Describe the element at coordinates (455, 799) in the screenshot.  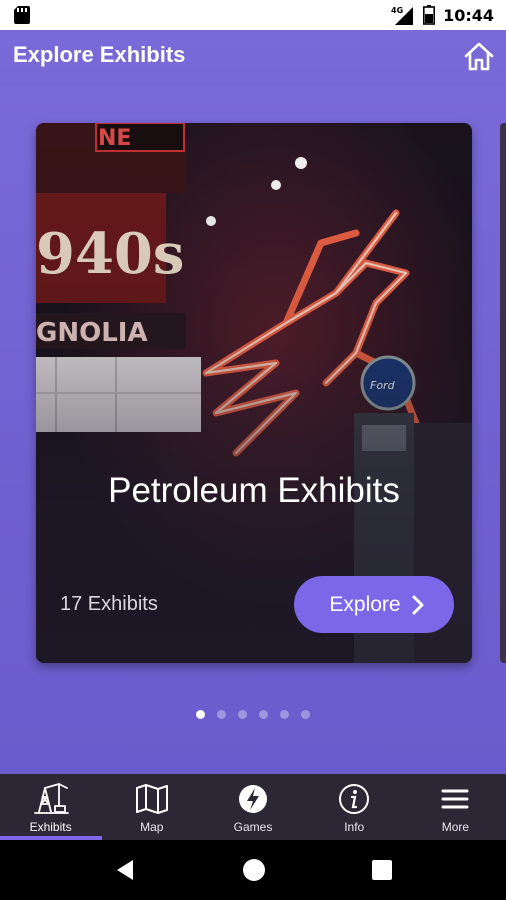
I see `menu-icon` at that location.